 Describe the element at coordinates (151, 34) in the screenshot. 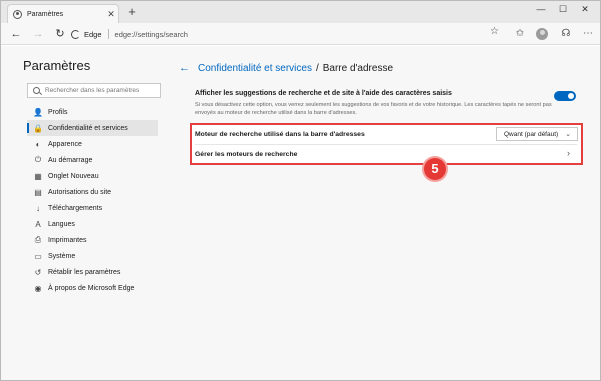

I see `address-url: edge://settings/search` at that location.